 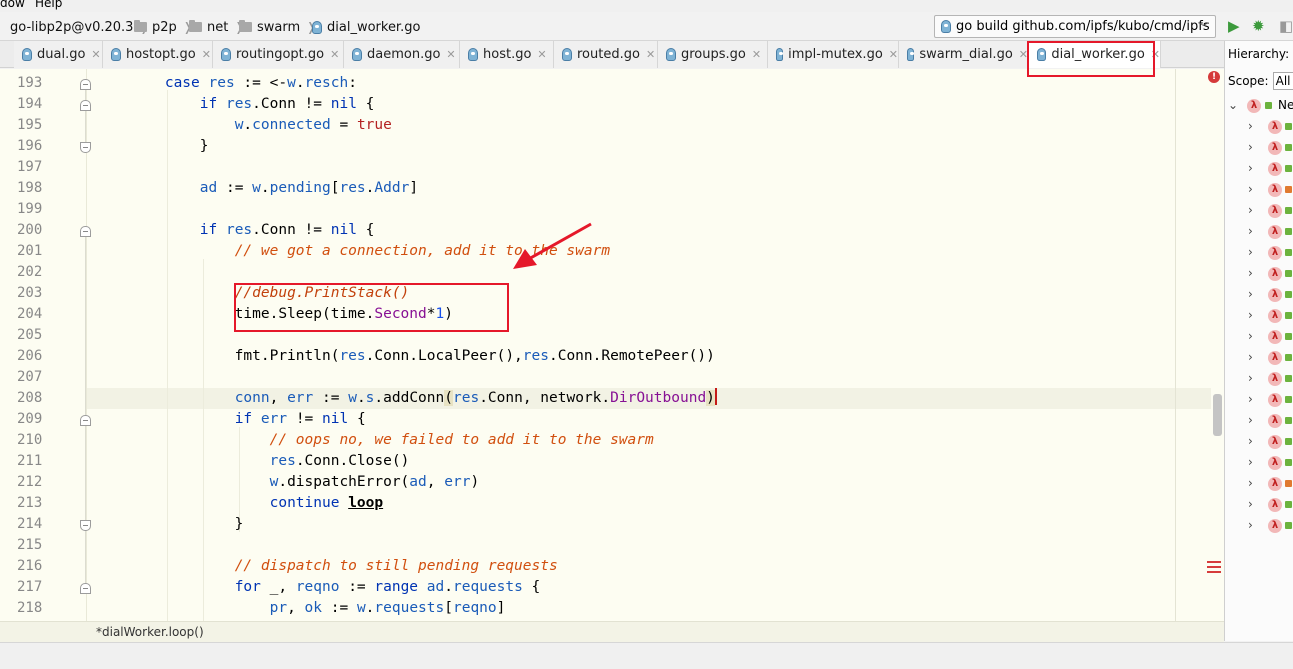 What do you see at coordinates (150, 632) in the screenshot?
I see `function-breadcrumb: *dialWorker.loop()` at bounding box center [150, 632].